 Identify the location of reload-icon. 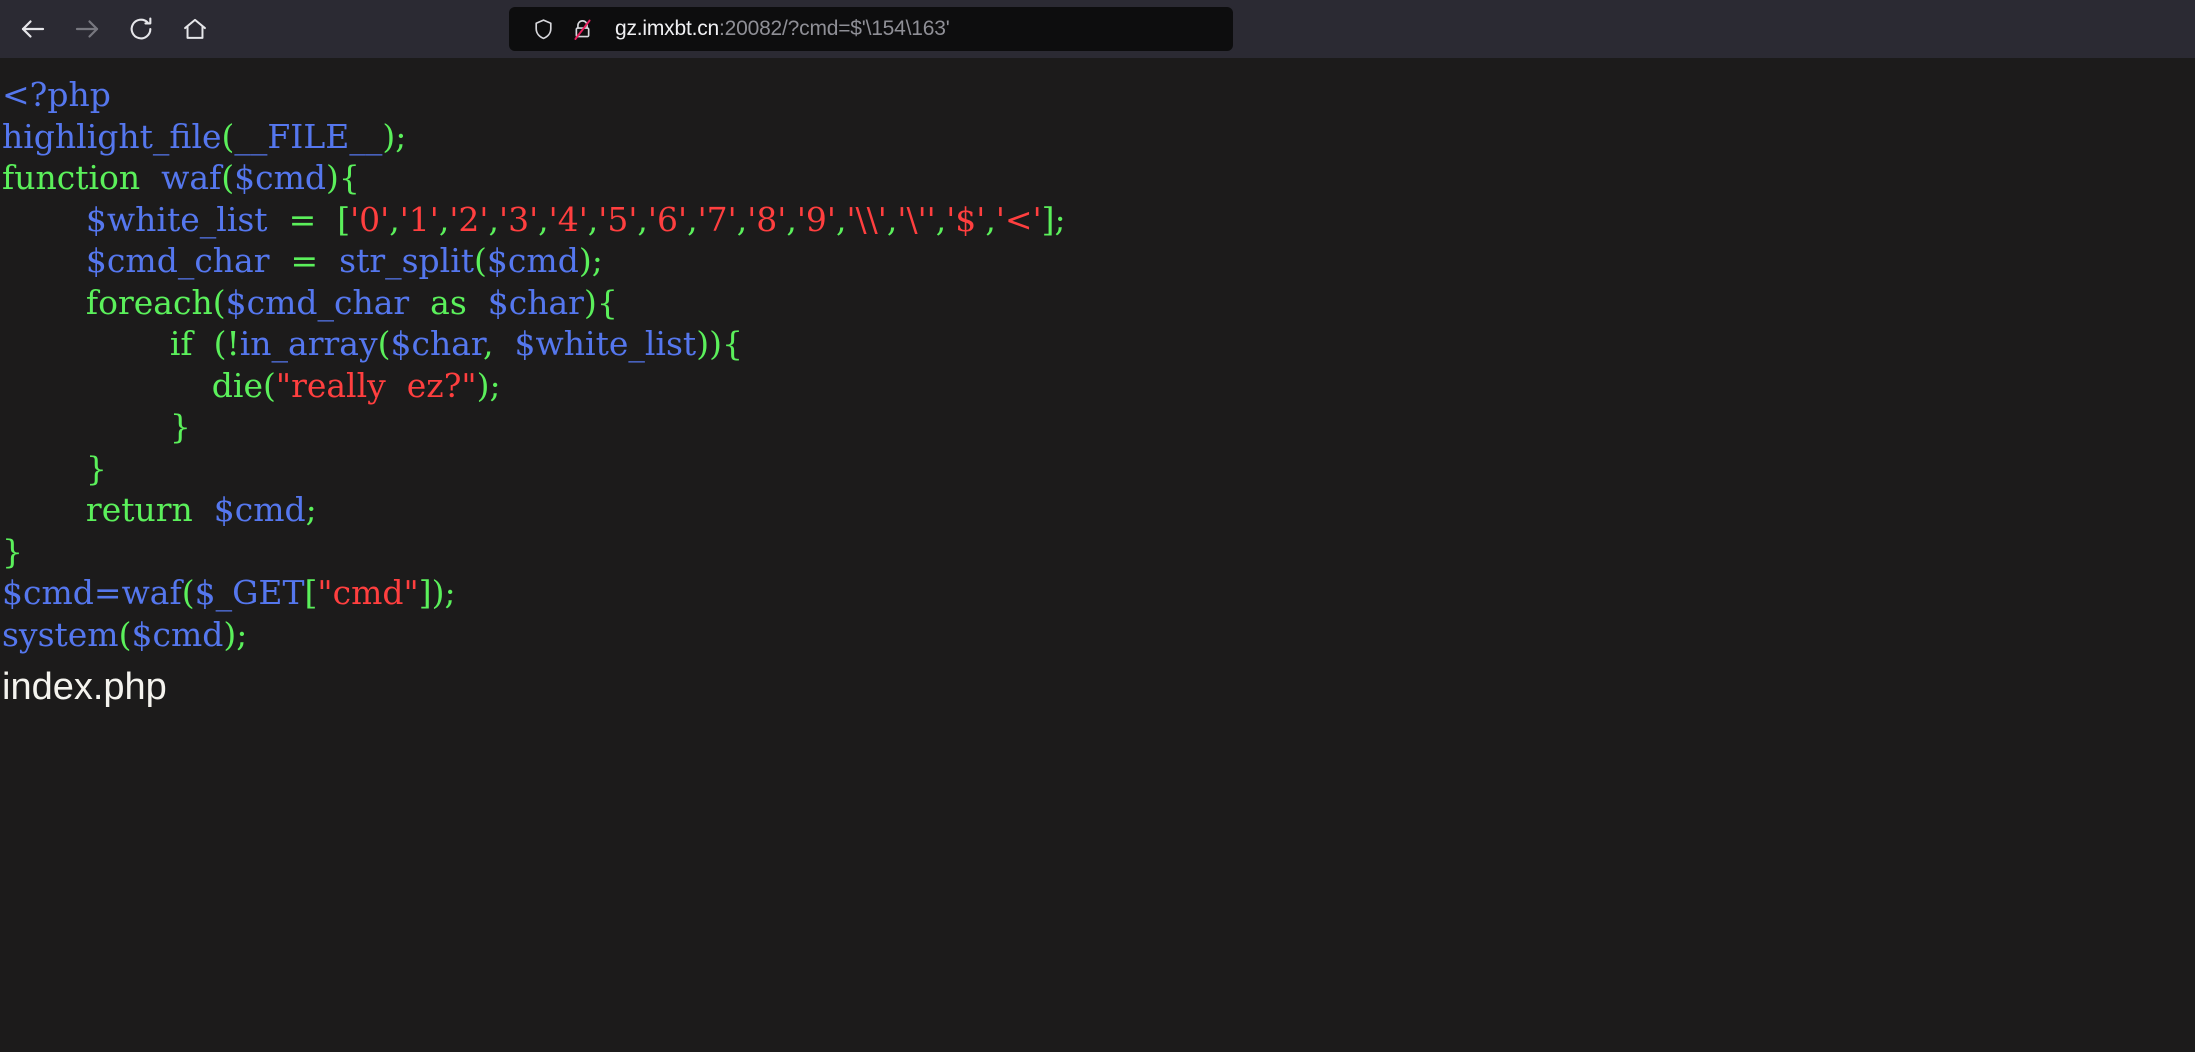
(141, 29).